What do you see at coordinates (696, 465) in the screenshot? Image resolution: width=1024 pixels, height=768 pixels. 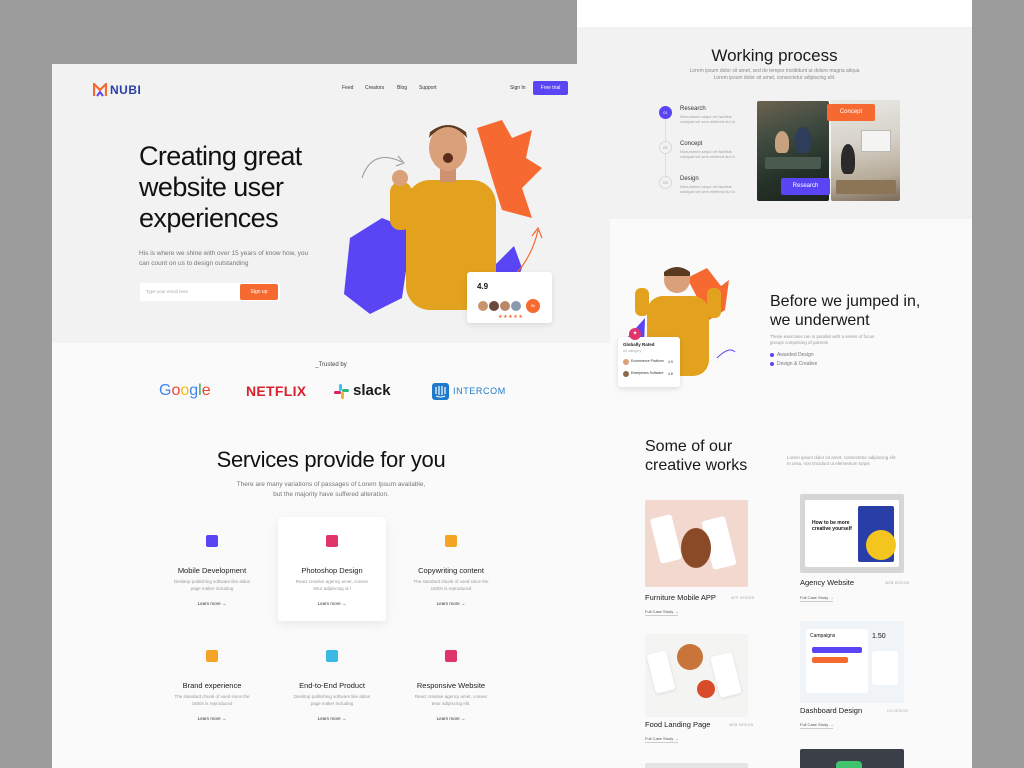 I see `creative-works-line-2: creative works` at bounding box center [696, 465].